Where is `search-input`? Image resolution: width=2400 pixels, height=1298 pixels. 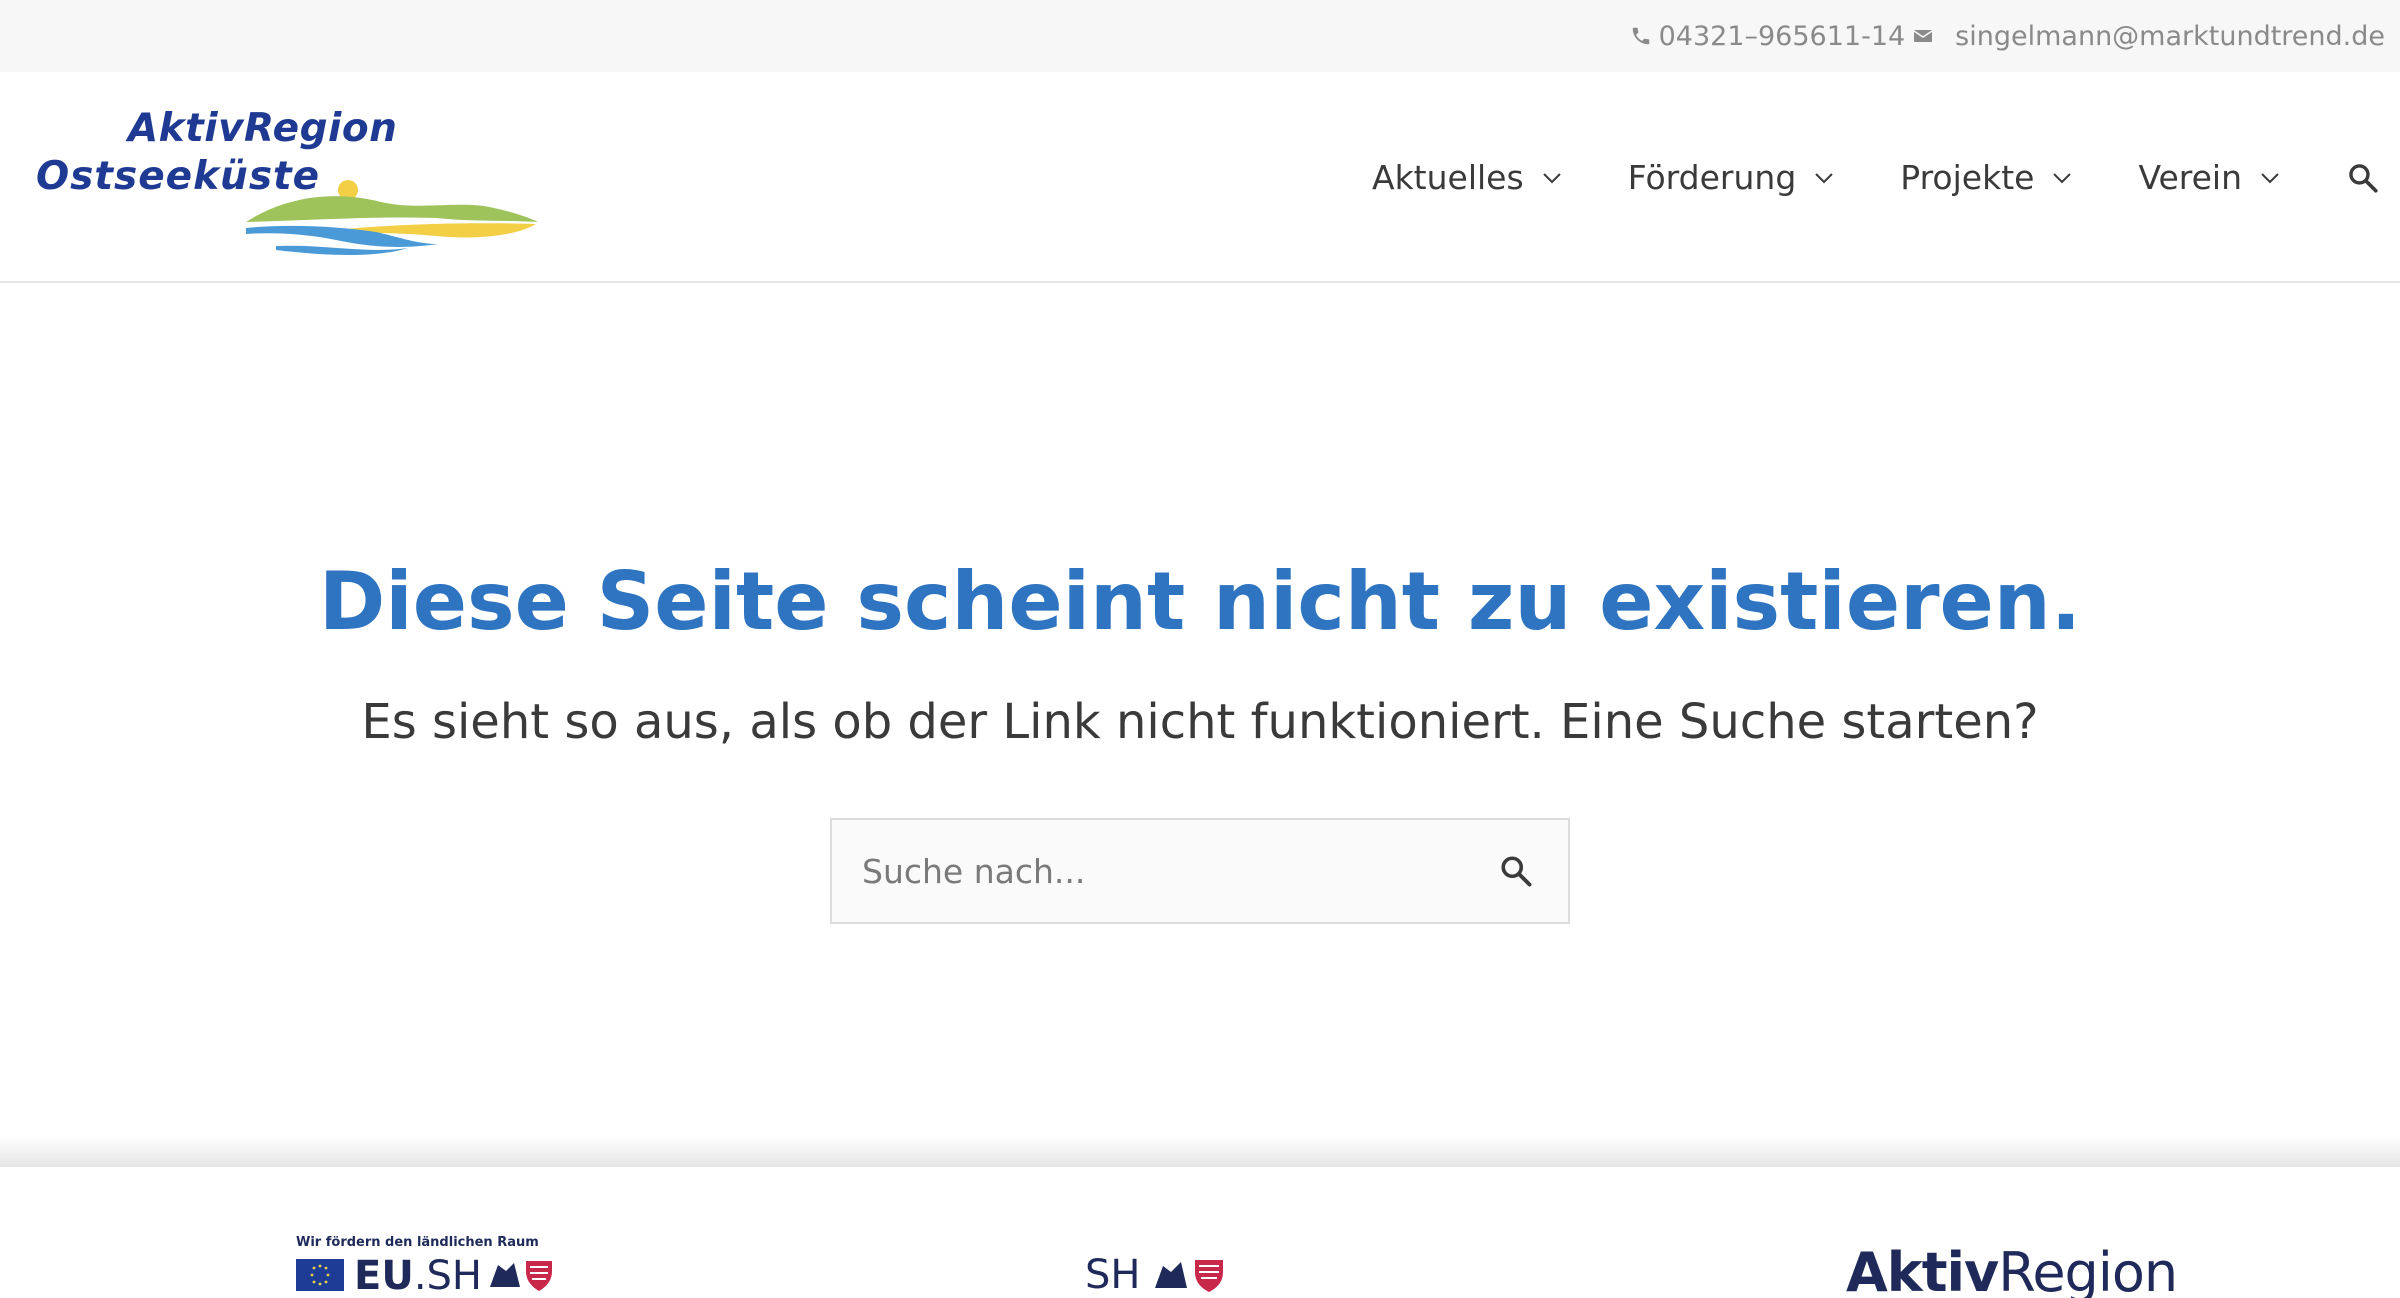 search-input is located at coordinates (1165, 871).